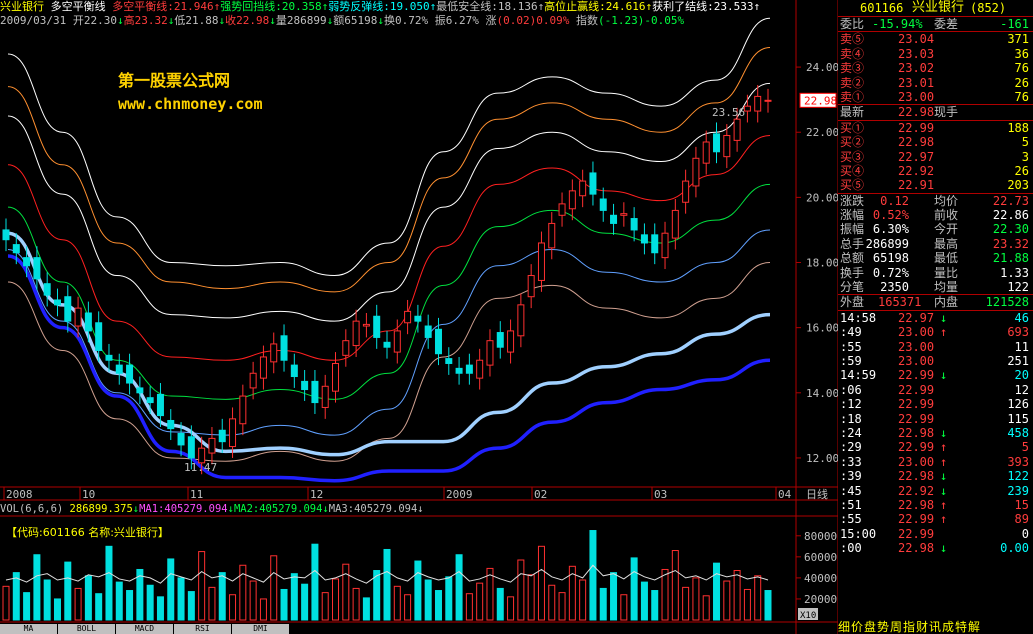 Image resolution: width=1033 pixels, height=634 pixels. What do you see at coordinates (894, 287) in the screenshot?
I see `stat-value: 2350` at bounding box center [894, 287].